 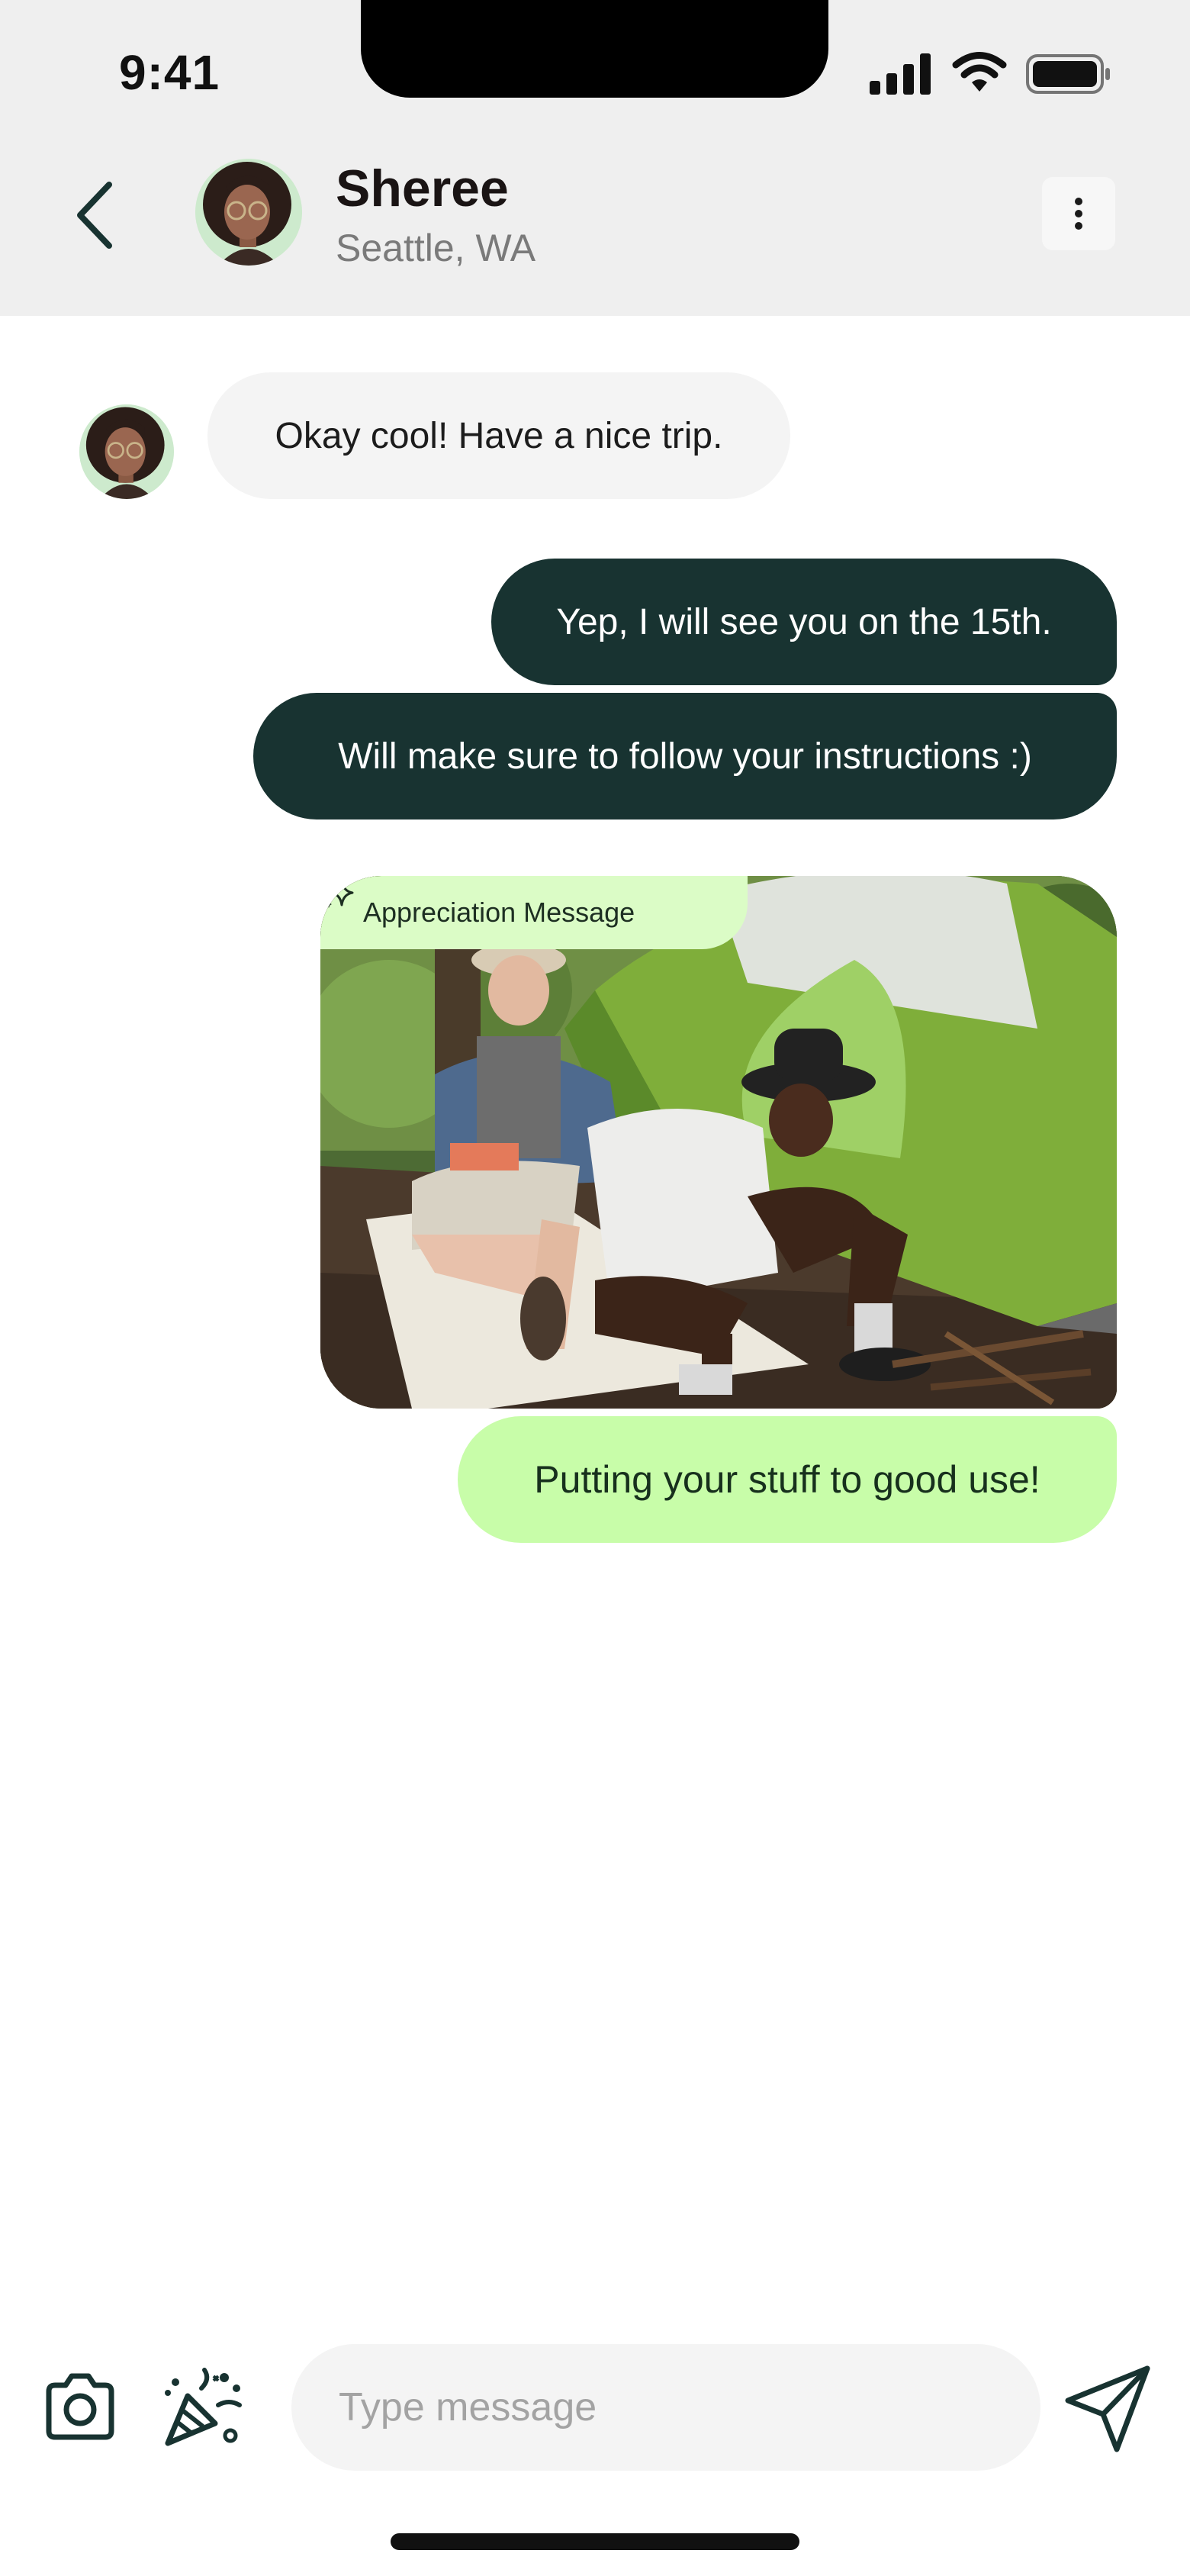 What do you see at coordinates (499, 912) in the screenshot?
I see `appreciation-tag-label: Appreciation Message` at bounding box center [499, 912].